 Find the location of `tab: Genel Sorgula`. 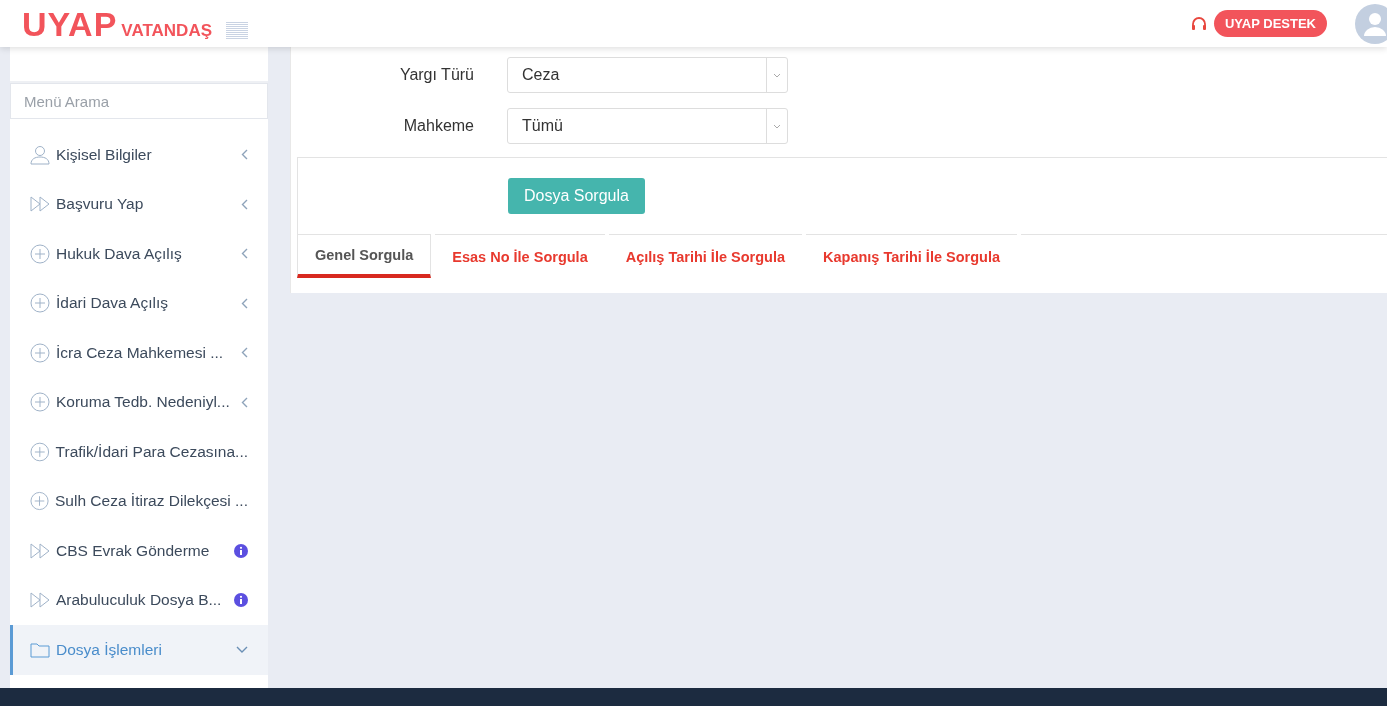

tab: Genel Sorgula is located at coordinates (364, 256).